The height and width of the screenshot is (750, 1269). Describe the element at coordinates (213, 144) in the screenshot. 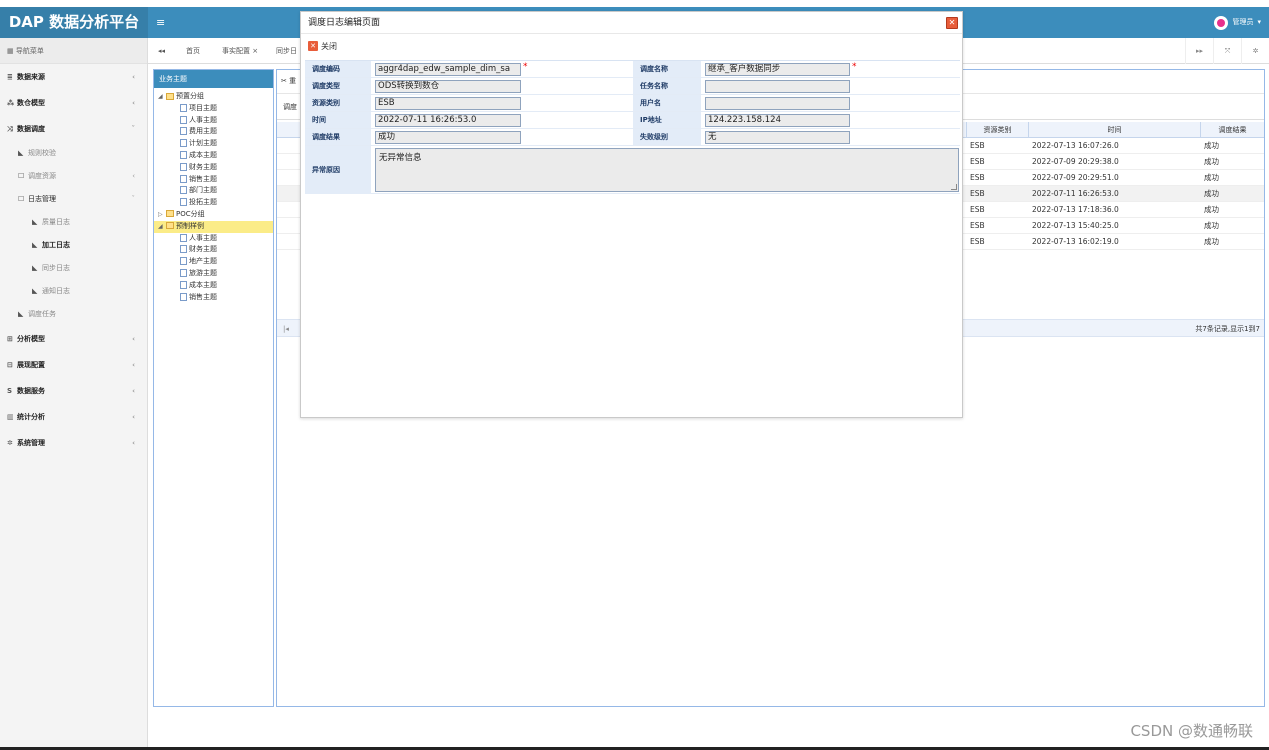

I see `tree-node: 计划主题` at that location.